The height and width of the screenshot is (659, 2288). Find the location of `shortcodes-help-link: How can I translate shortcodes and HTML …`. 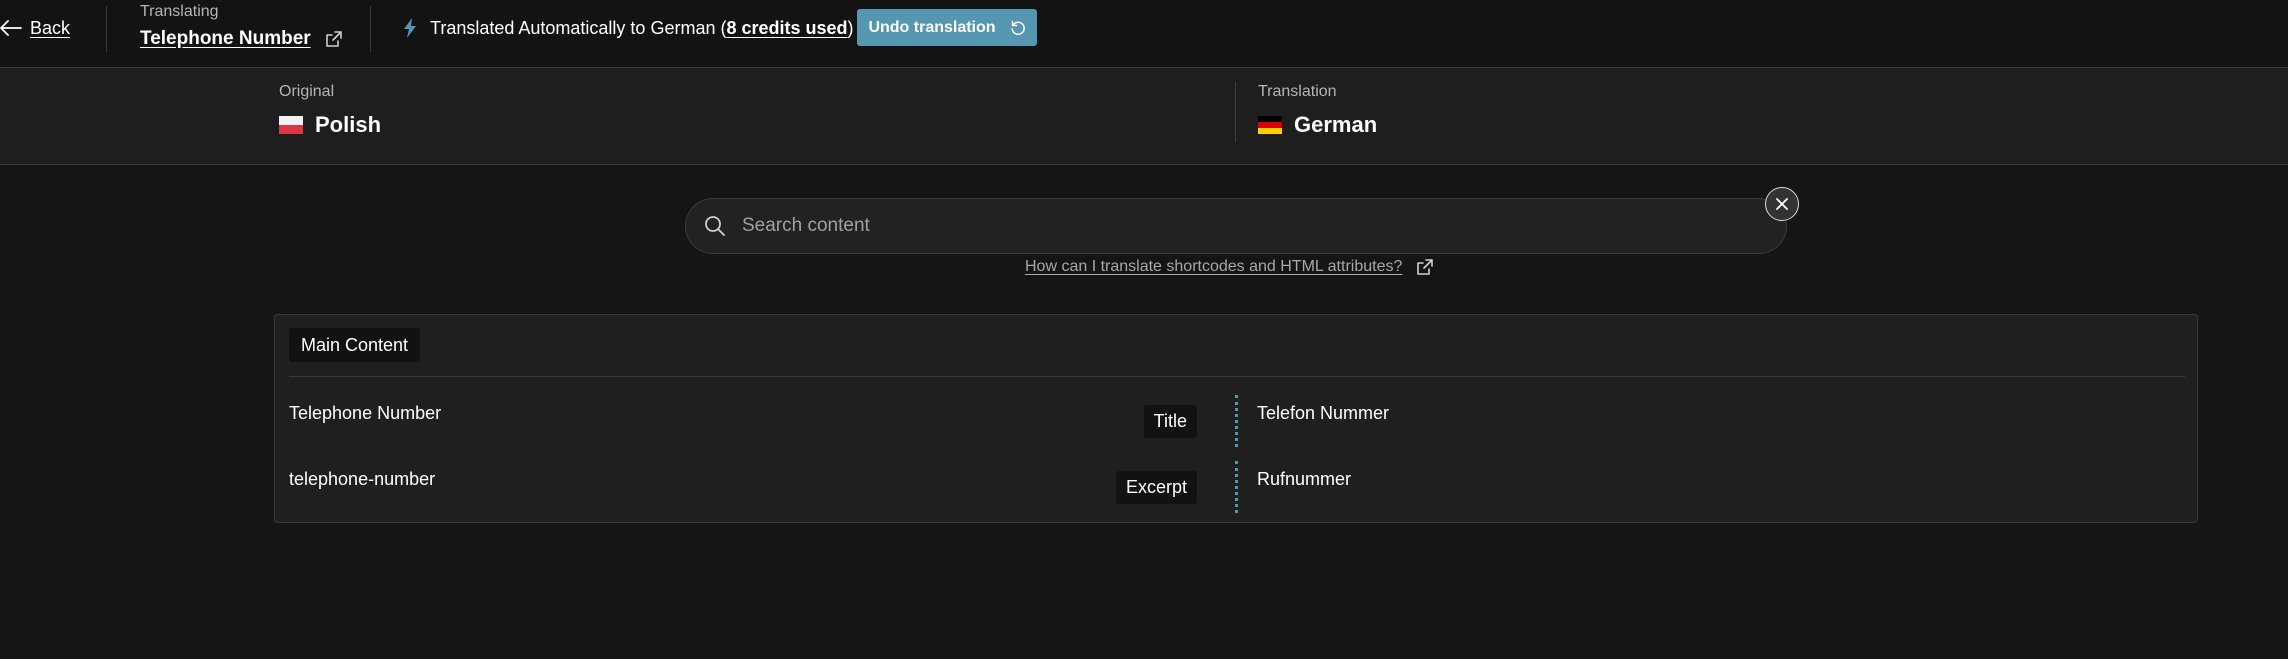

shortcodes-help-link: How can I translate shortcodes and HTML … is located at coordinates (1229, 267).